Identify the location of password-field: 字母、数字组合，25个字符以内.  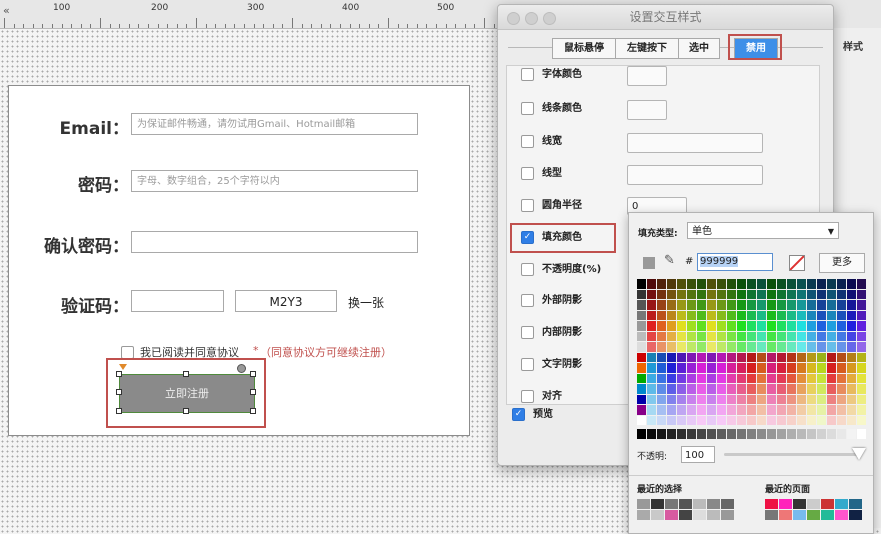
(274, 181).